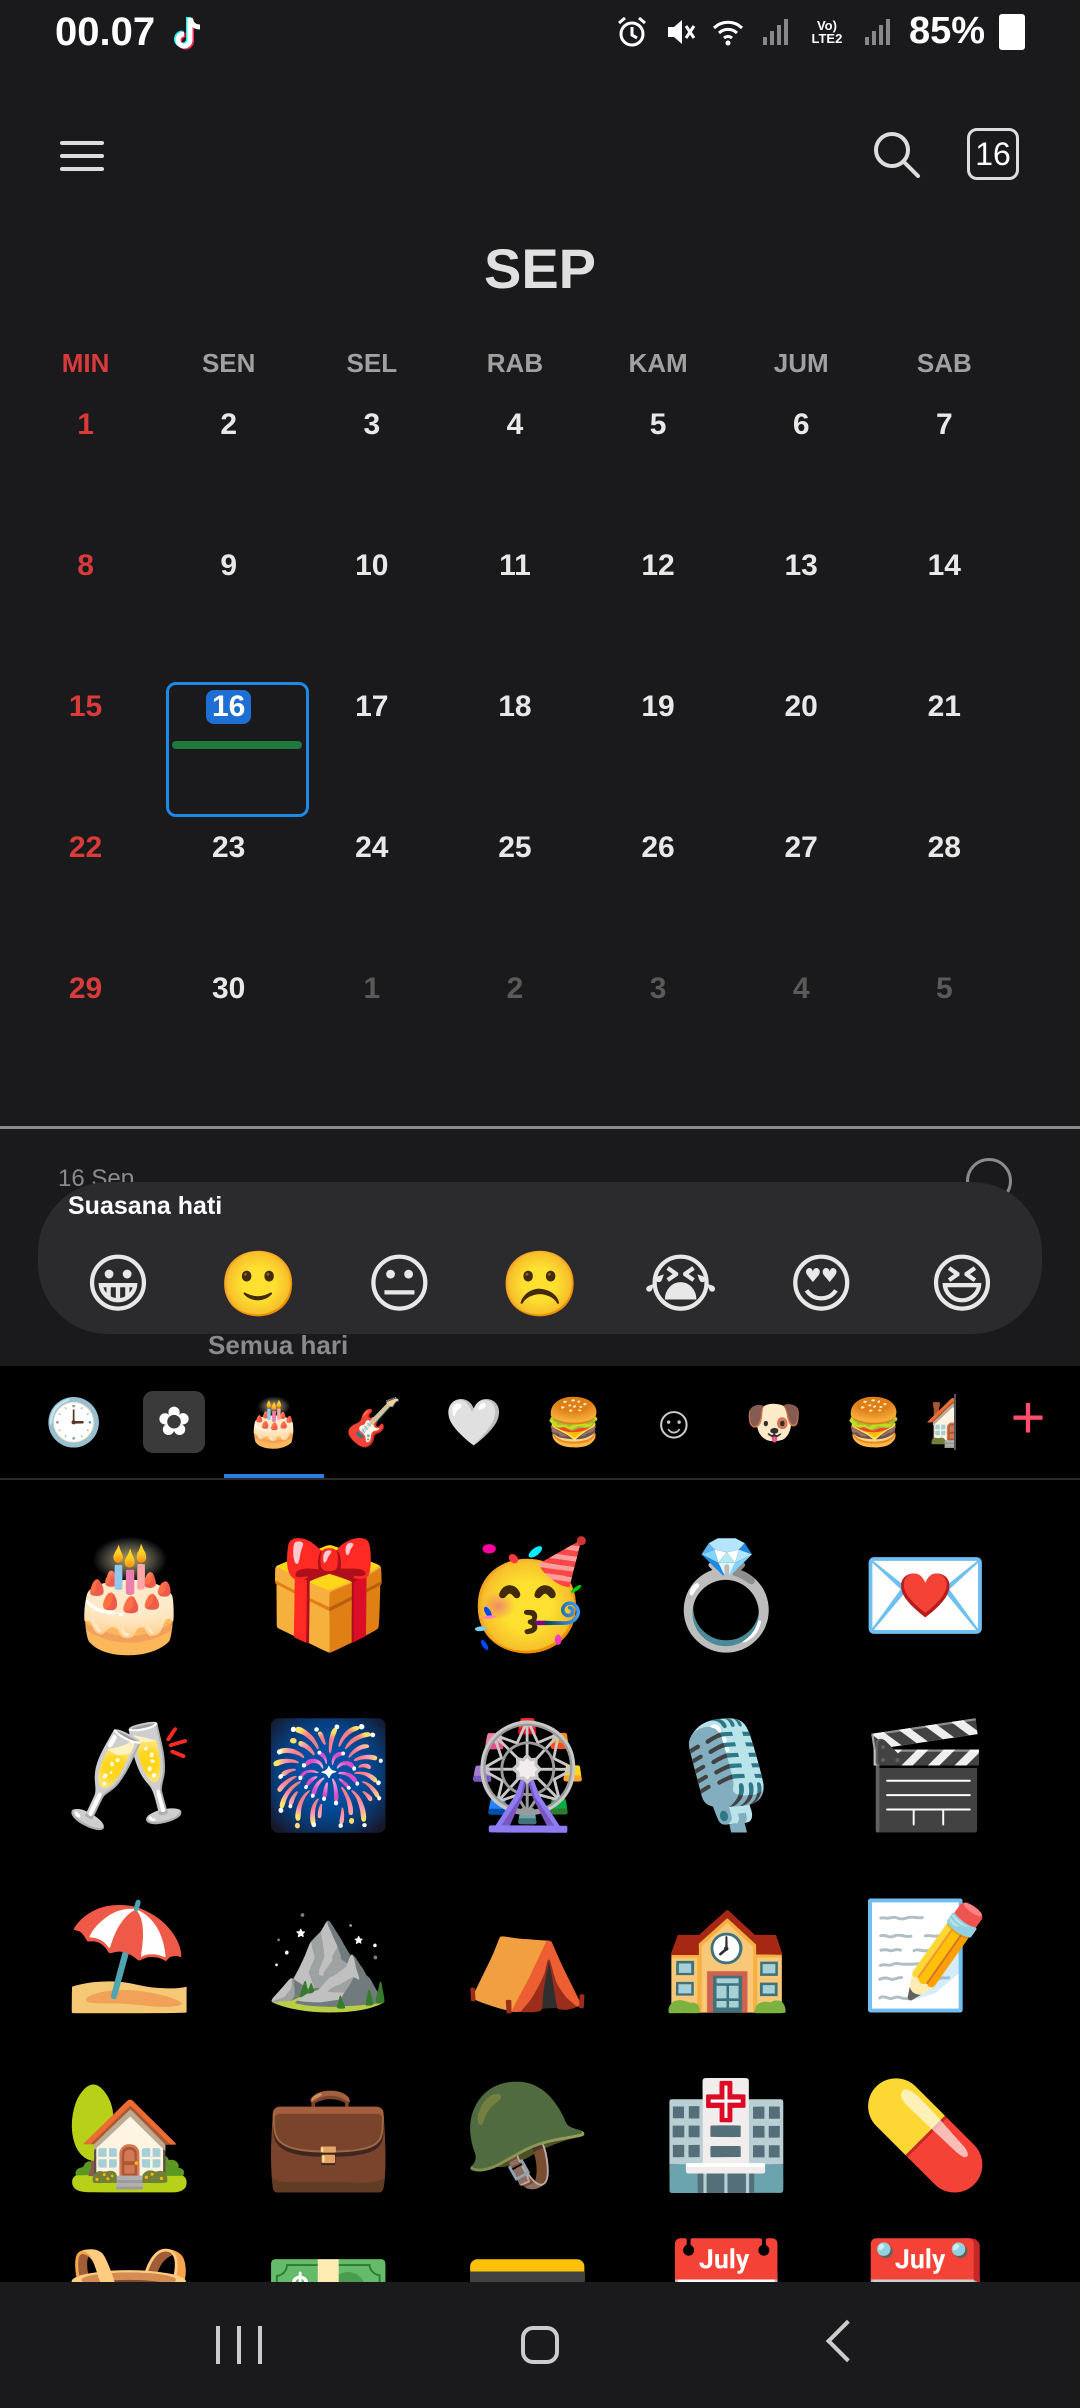 This screenshot has width=1080, height=2408. I want to click on money-icon: 💵, so click(328, 2259).